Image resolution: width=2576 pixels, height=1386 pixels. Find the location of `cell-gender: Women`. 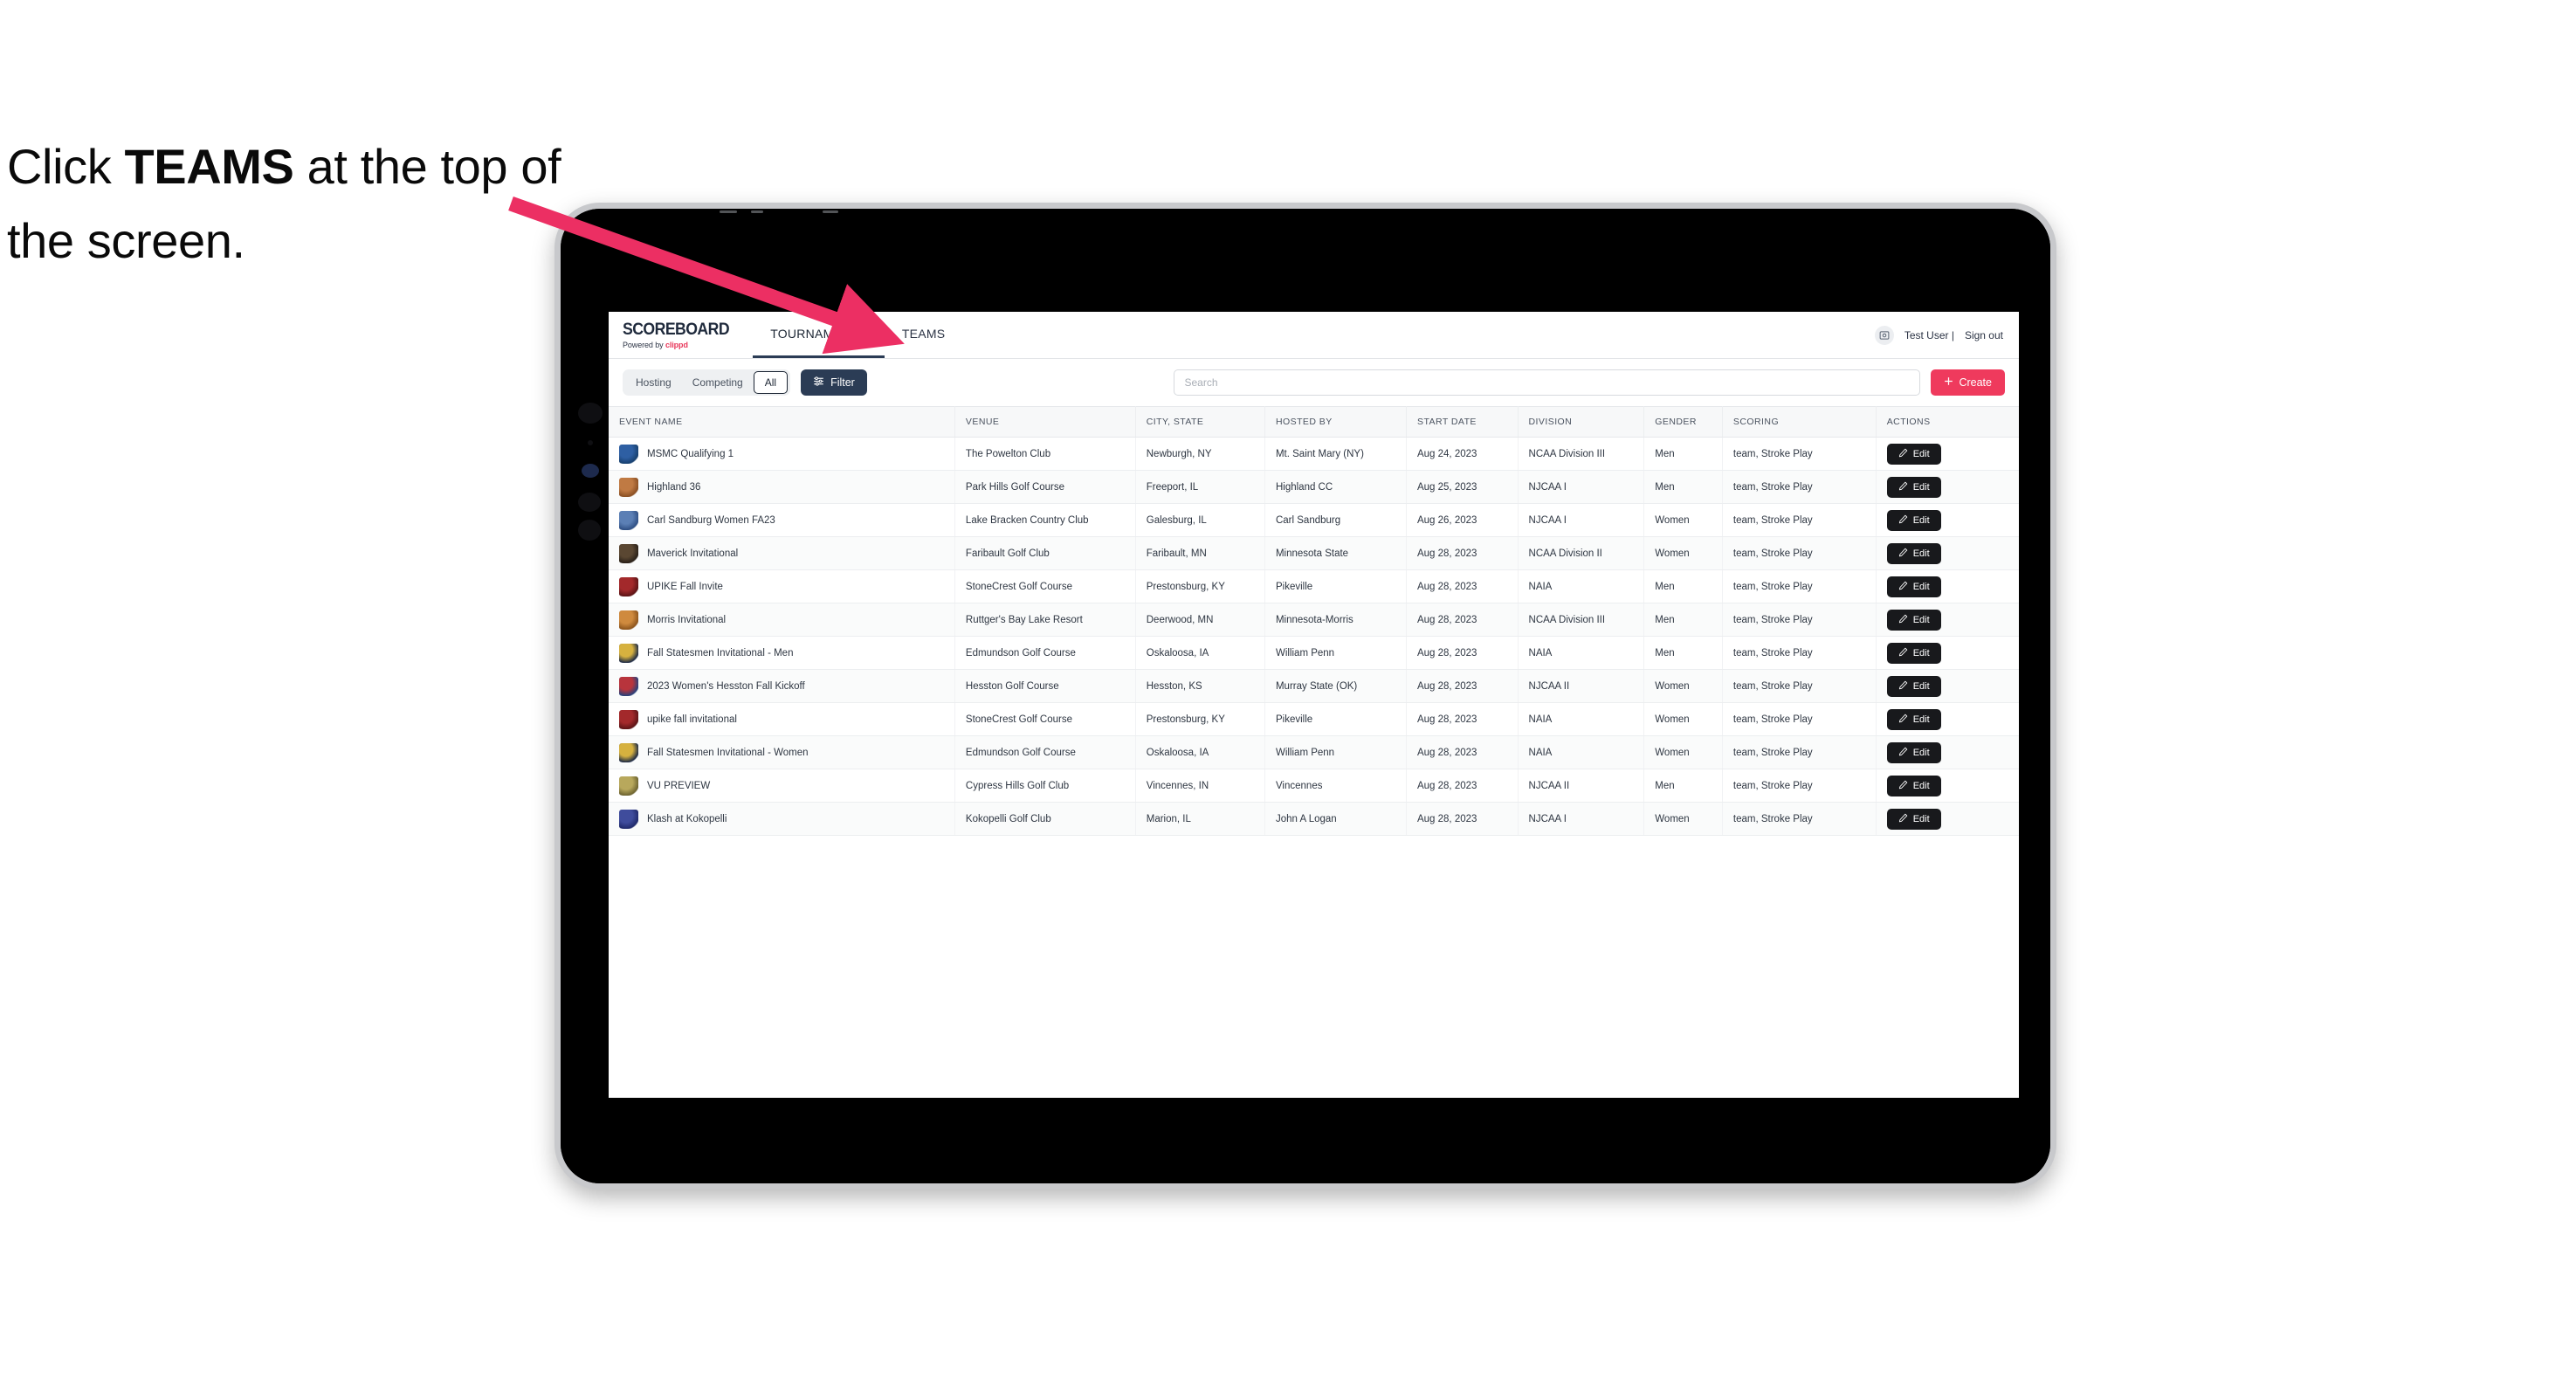

cell-gender: Women is located at coordinates (1683, 719).